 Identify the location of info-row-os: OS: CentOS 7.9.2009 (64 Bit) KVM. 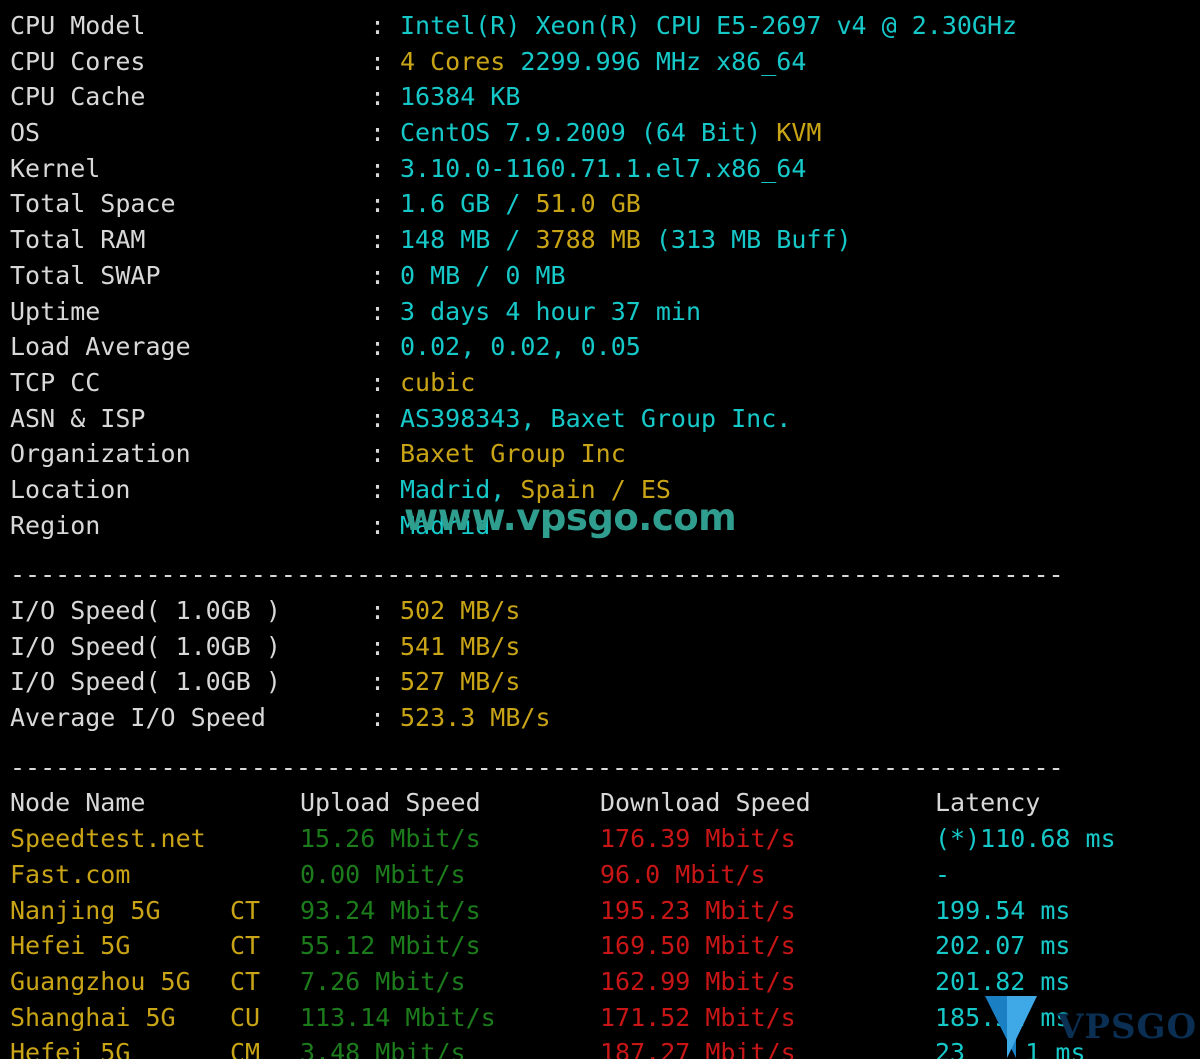
(605, 133).